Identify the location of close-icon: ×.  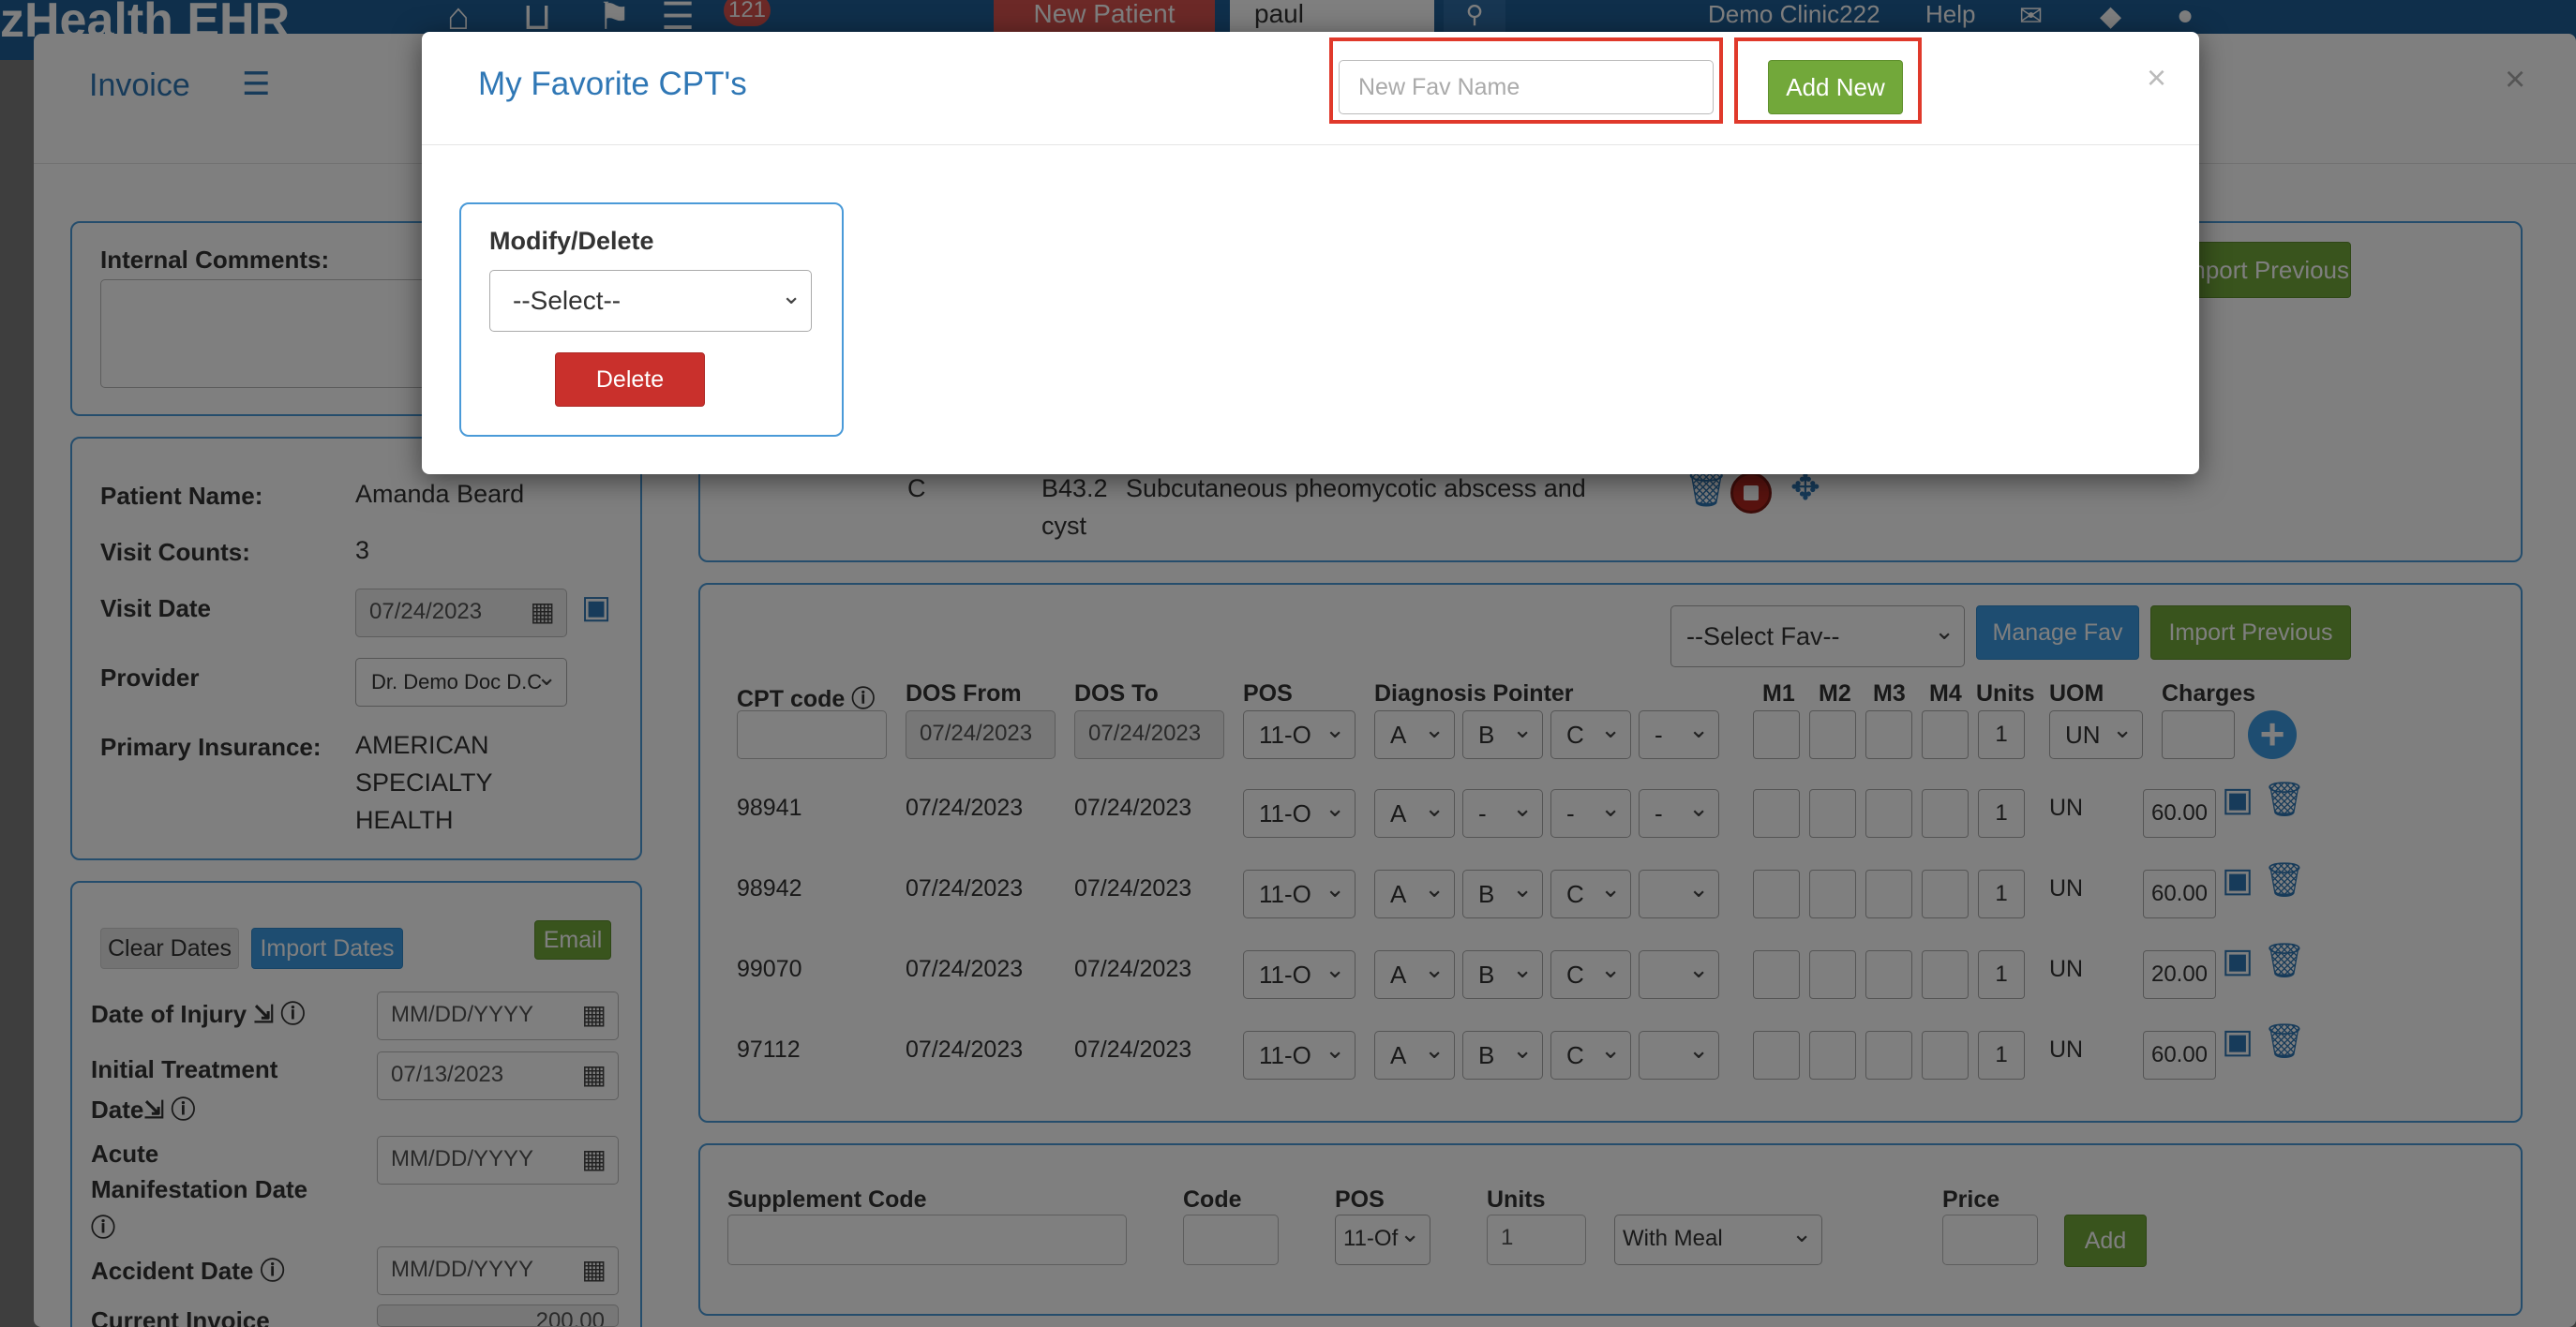
(2157, 77).